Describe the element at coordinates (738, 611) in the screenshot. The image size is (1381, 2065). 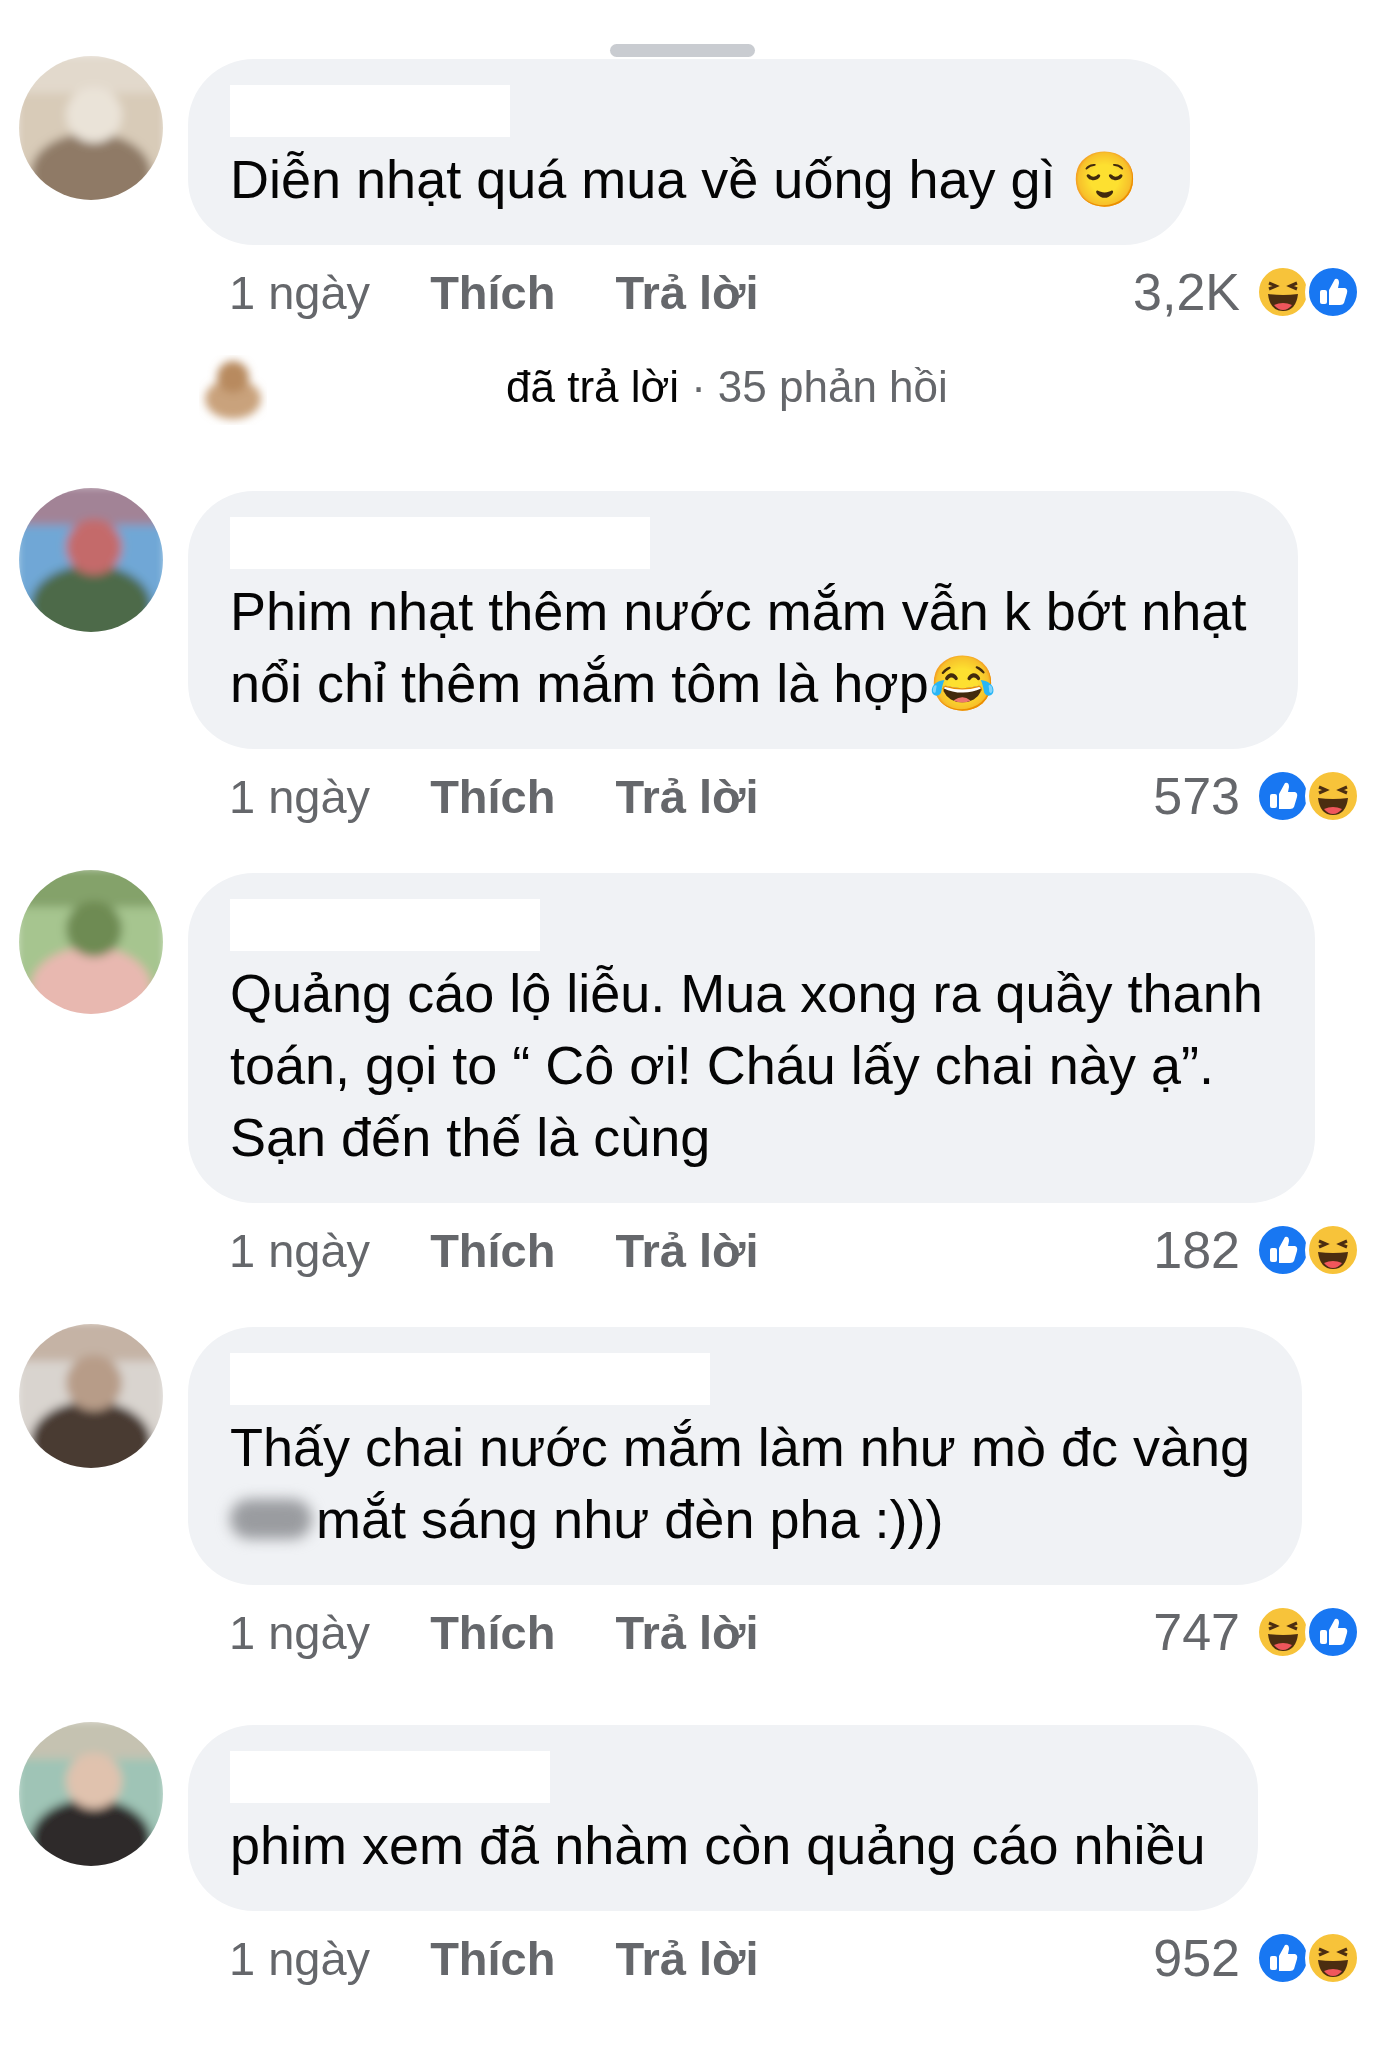
I see `comment-text: Phim nhạt thêm nước mắm vẫn k bớt nhạt` at that location.